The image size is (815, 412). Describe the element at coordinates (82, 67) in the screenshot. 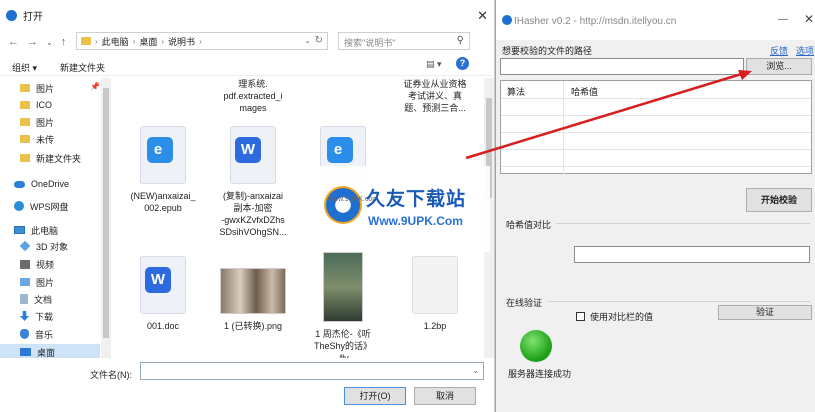

I see `new-folder-button: 新建文件夹` at that location.